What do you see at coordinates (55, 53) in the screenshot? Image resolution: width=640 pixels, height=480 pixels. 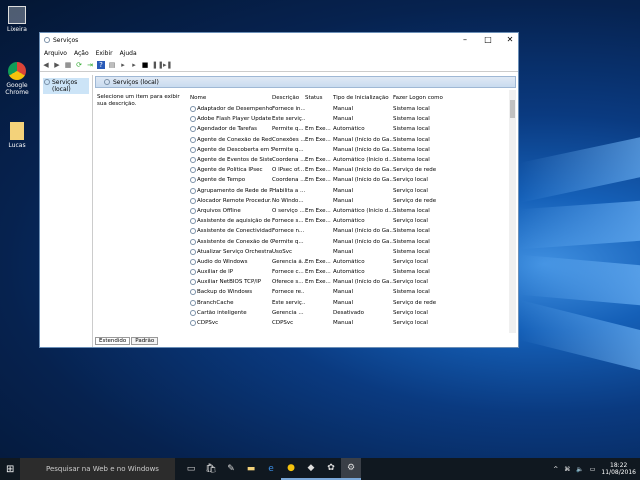 I see `menu-arquivo: Arquivo` at bounding box center [55, 53].